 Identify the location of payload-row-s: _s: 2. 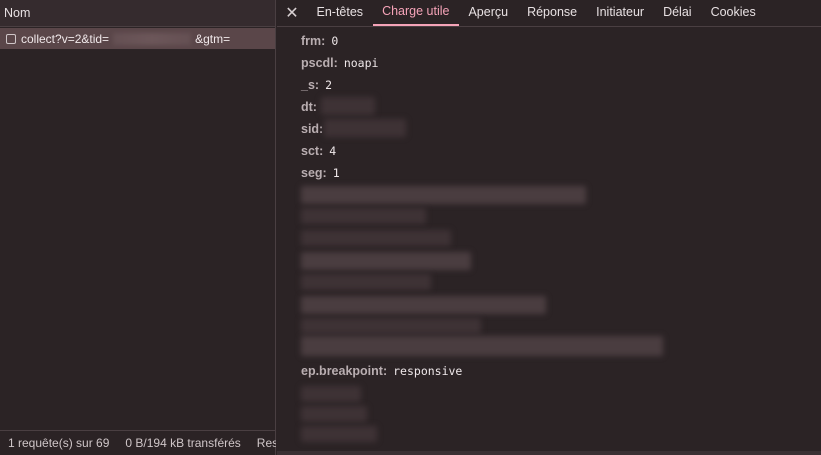
(316, 85).